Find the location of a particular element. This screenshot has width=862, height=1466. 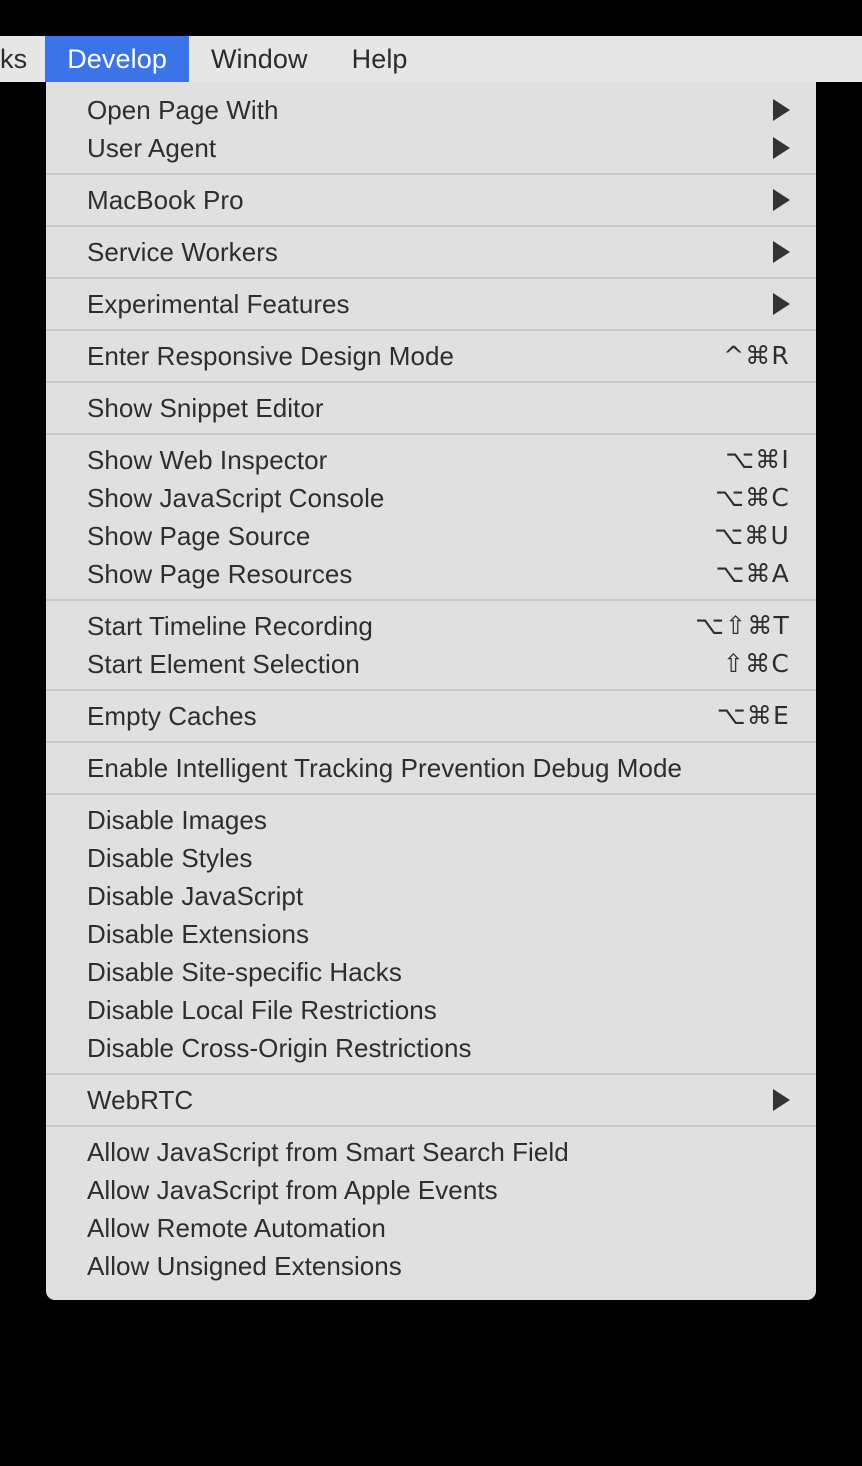

menu-item-label: Start Element Selection is located at coordinates (223, 664).